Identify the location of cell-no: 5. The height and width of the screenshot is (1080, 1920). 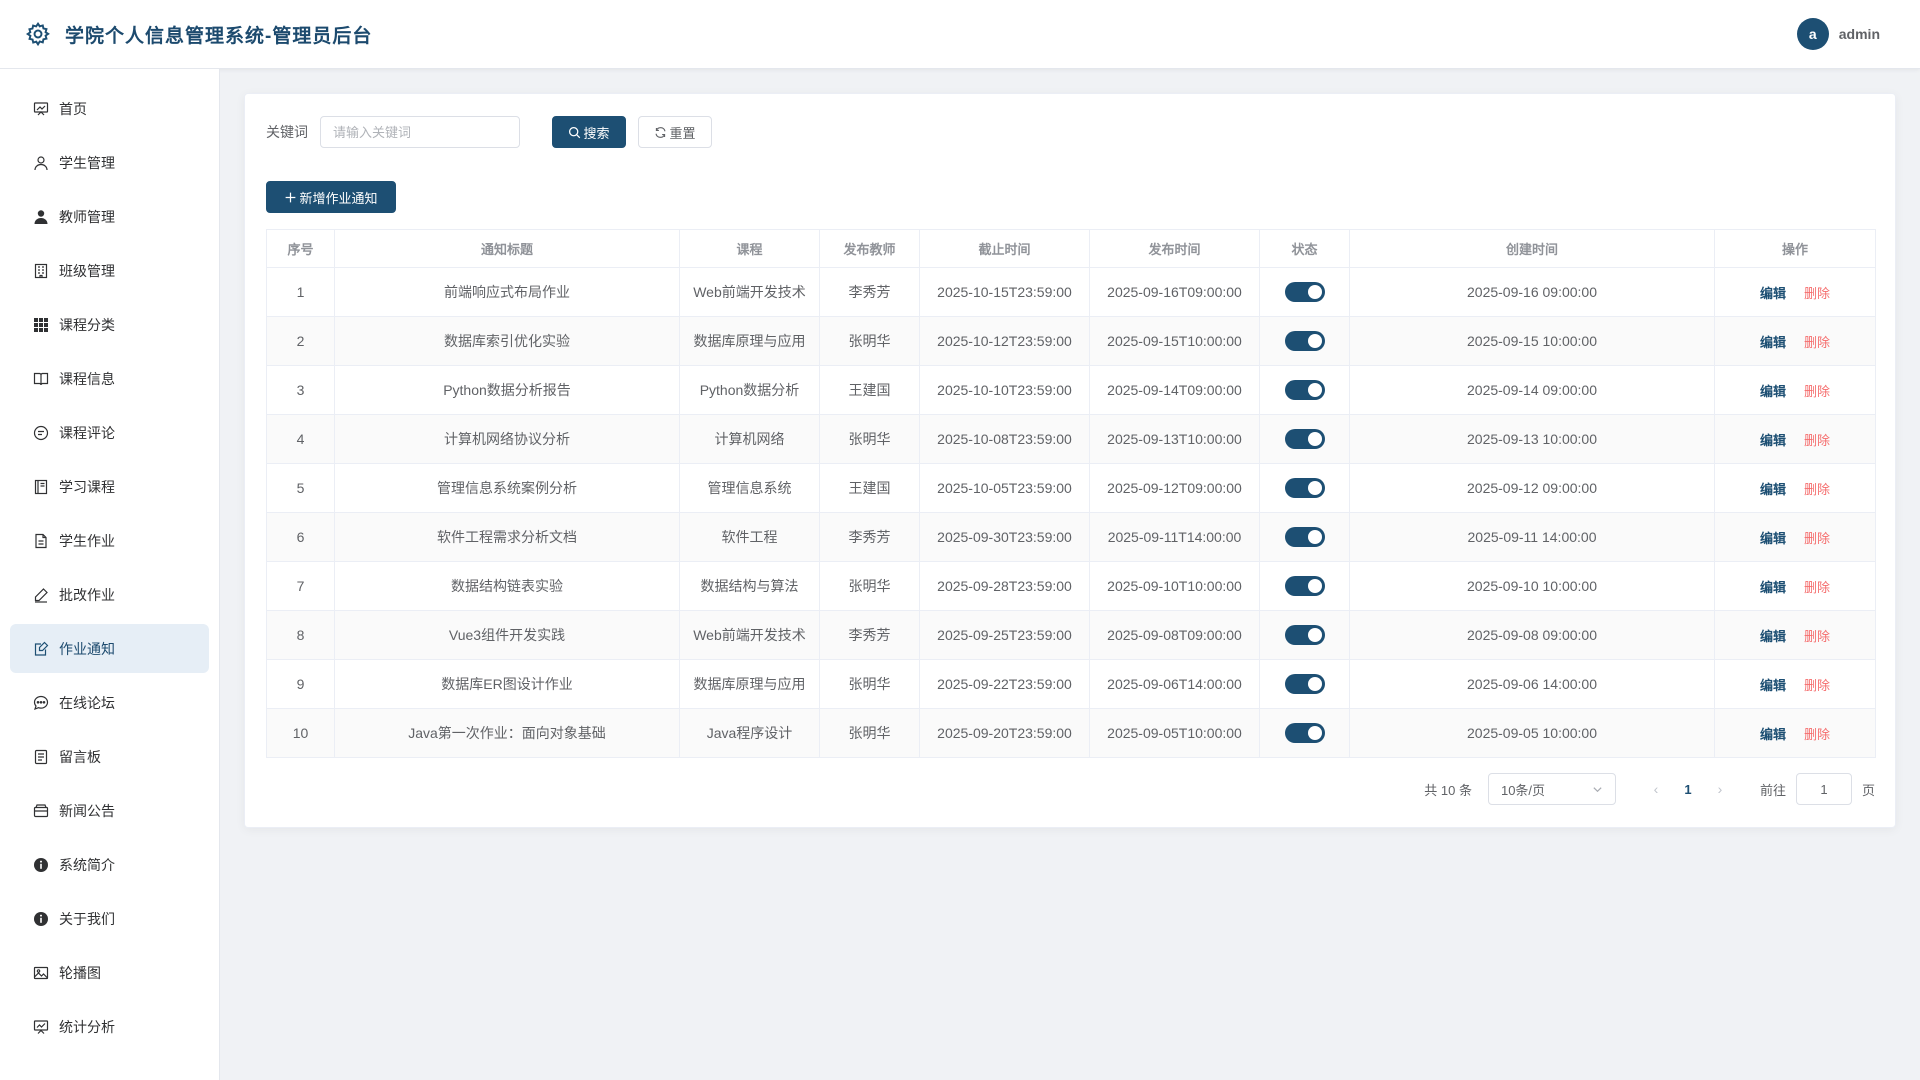
(300, 488).